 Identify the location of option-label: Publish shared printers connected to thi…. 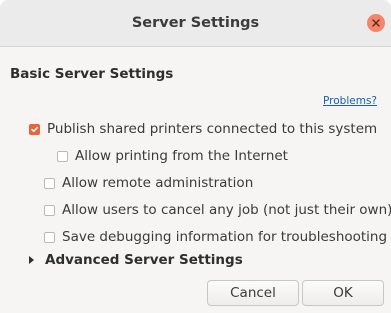
(212, 129).